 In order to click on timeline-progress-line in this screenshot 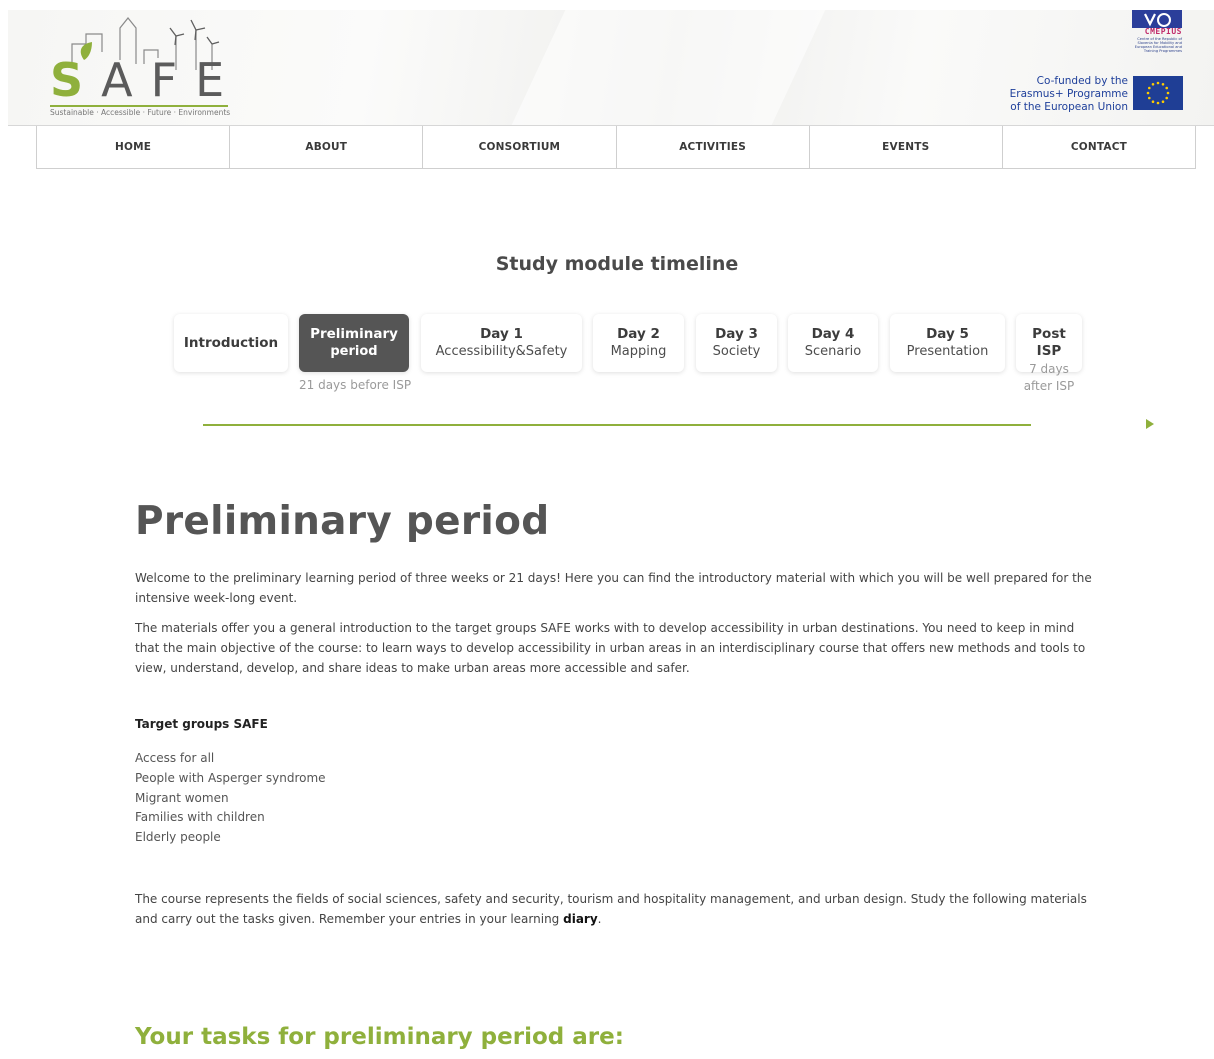, I will do `click(617, 425)`.